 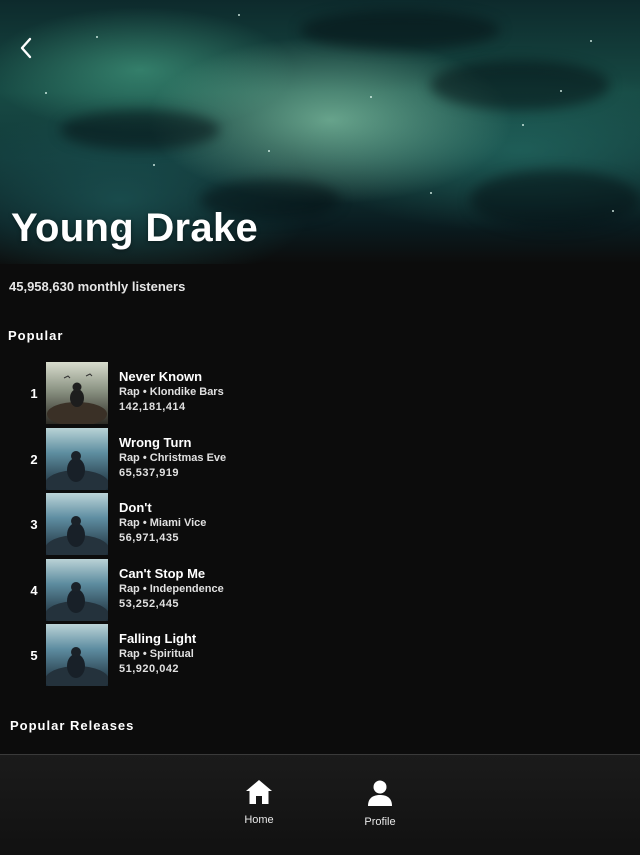 I want to click on track-subtitle: Rap • Independence, so click(x=171, y=589).